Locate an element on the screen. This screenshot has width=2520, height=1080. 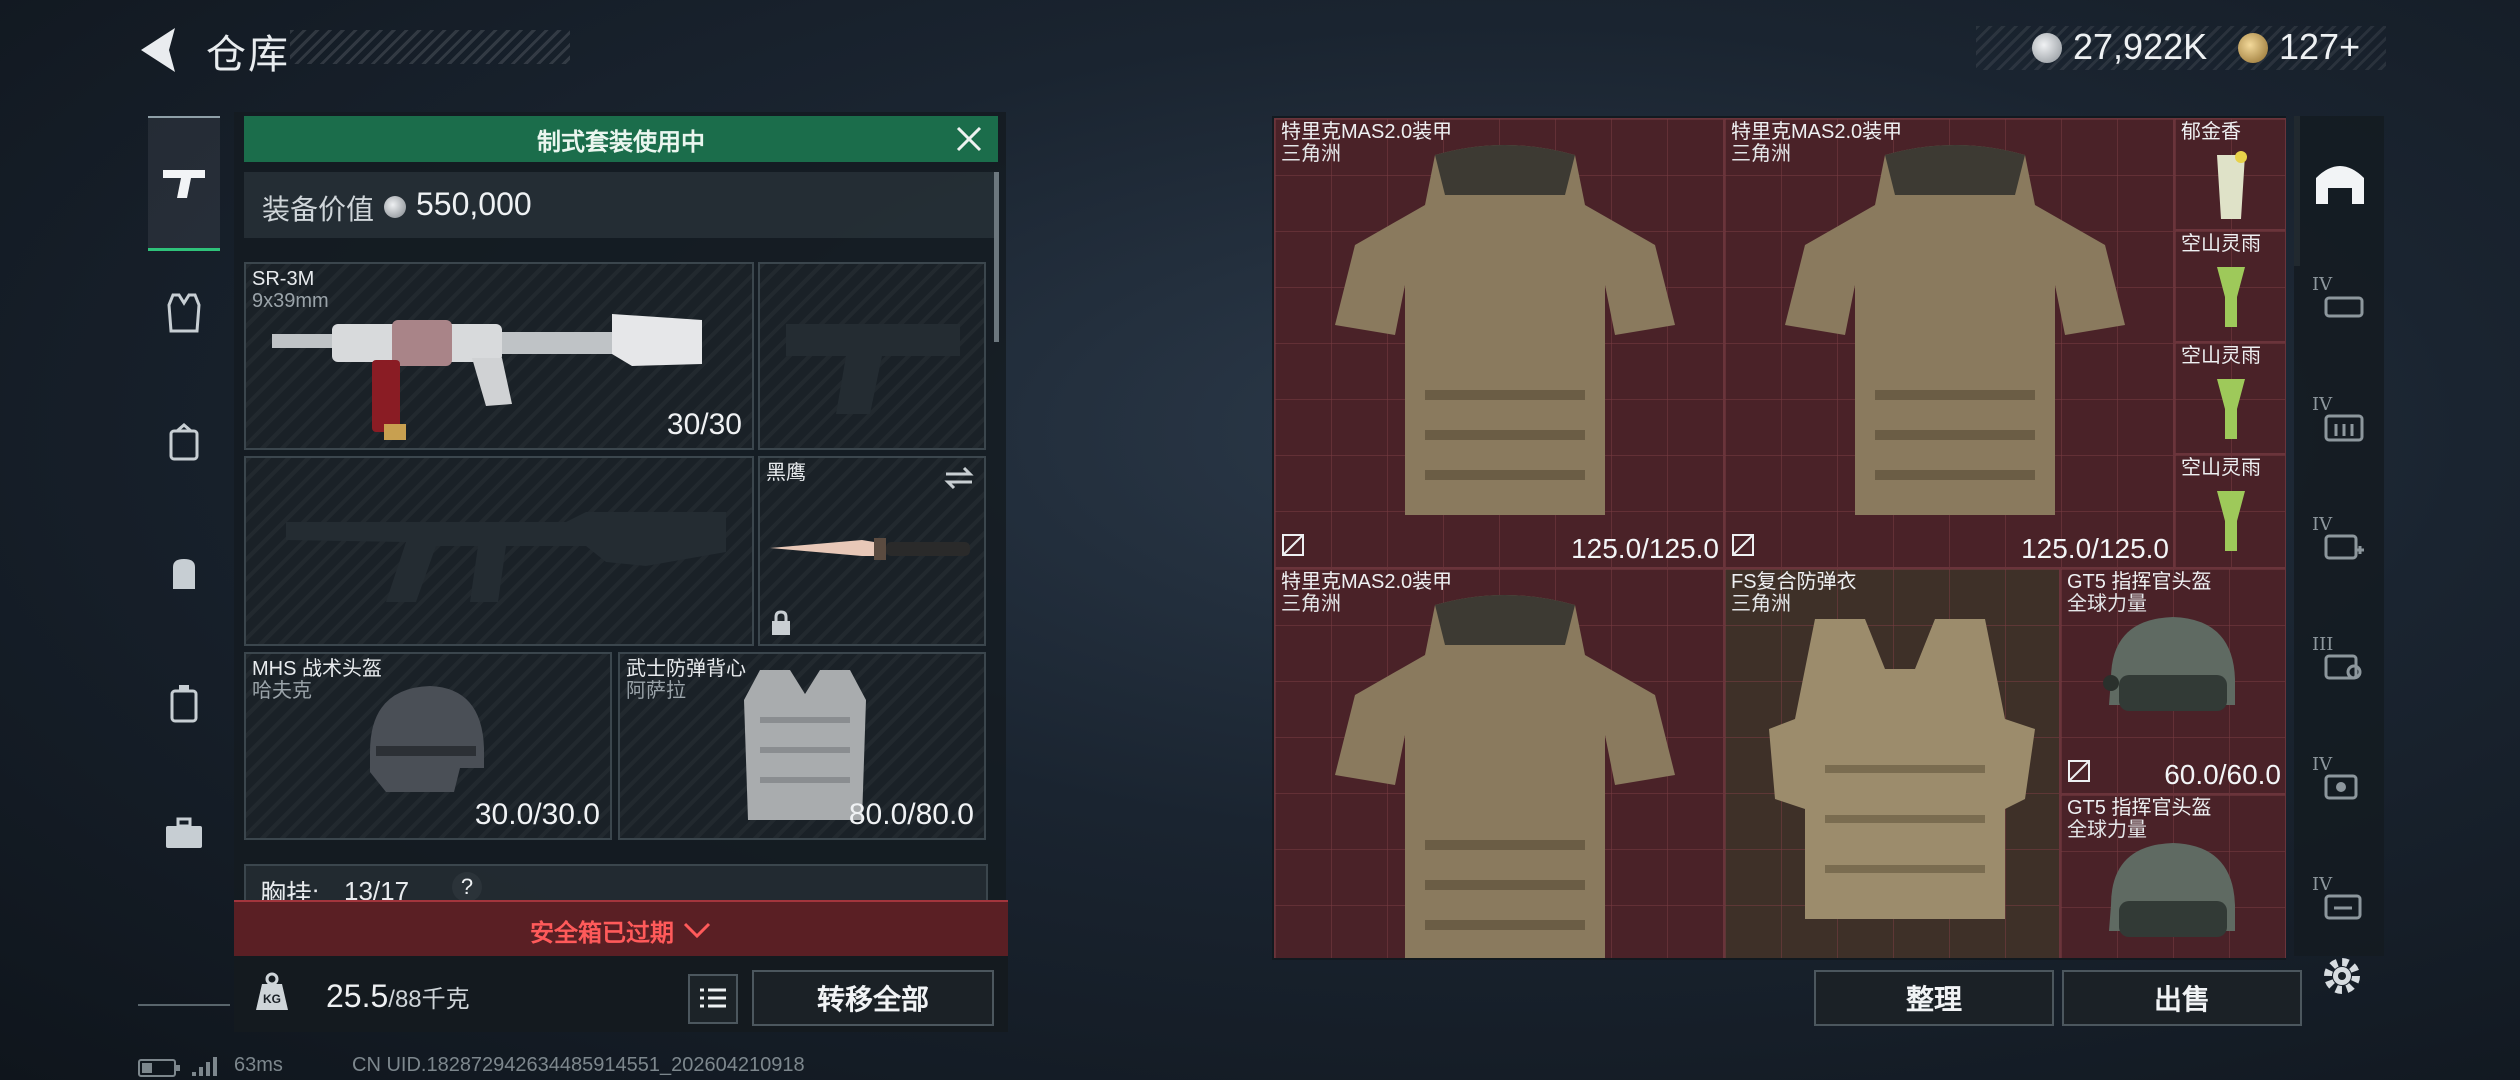
lock-icon is located at coordinates (781, 622).